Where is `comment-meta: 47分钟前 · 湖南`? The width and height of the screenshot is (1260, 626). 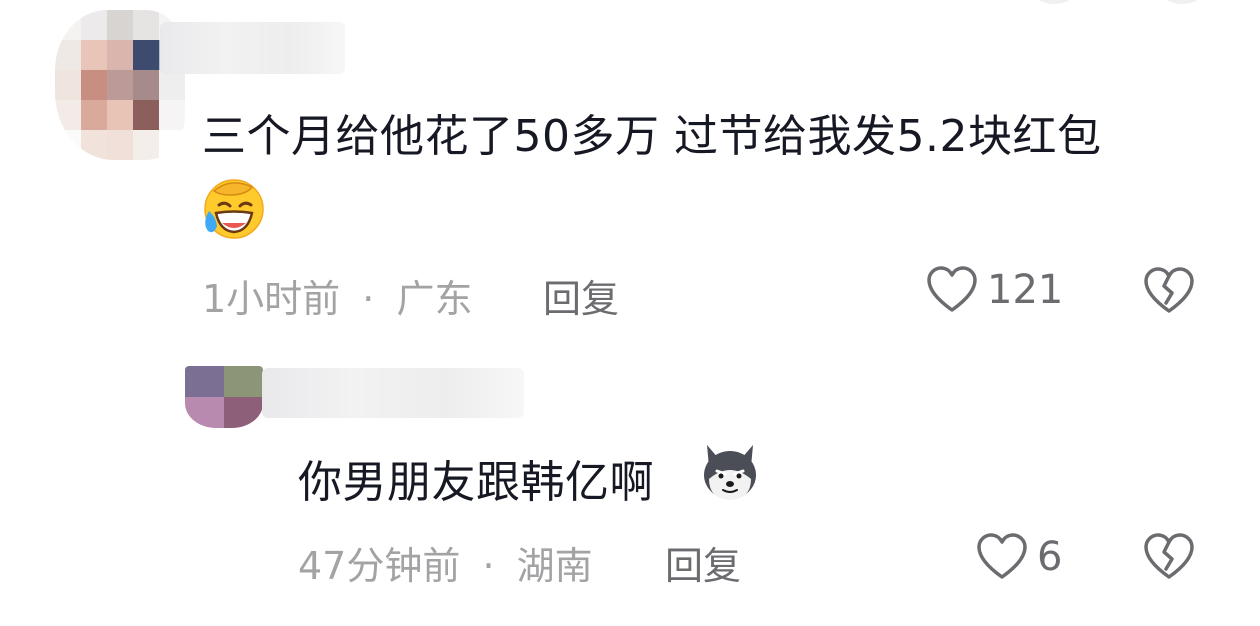
comment-meta: 47分钟前 · 湖南 is located at coordinates (445, 562).